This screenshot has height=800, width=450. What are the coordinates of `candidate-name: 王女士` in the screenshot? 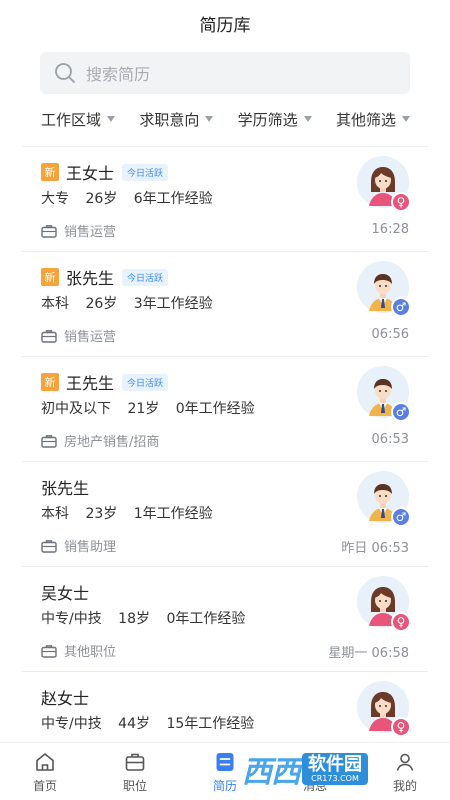 It's located at (90, 173).